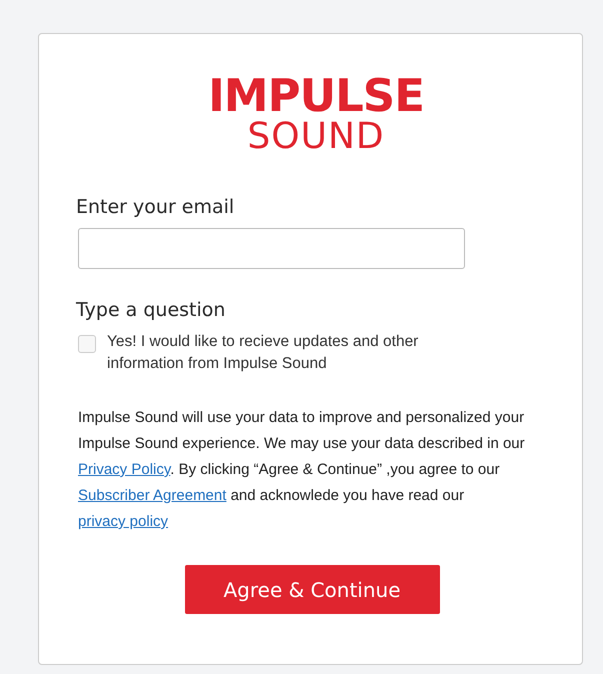  What do you see at coordinates (87, 344) in the screenshot?
I see `checkbox` at bounding box center [87, 344].